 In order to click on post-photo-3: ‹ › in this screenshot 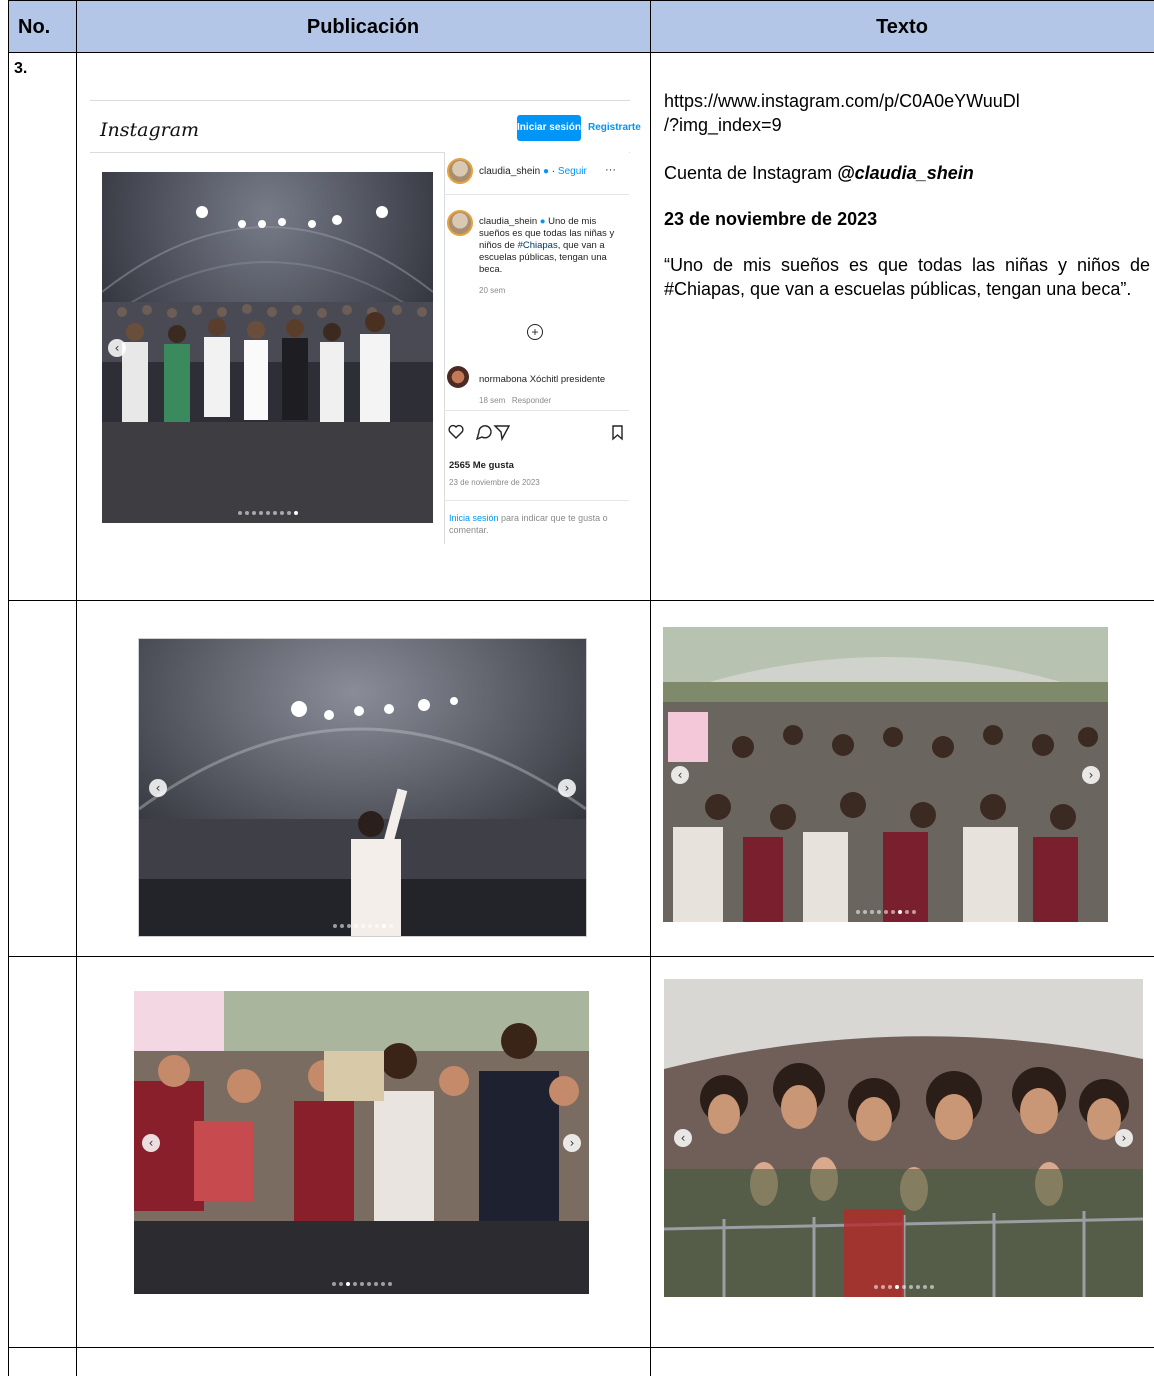, I will do `click(885, 774)`.